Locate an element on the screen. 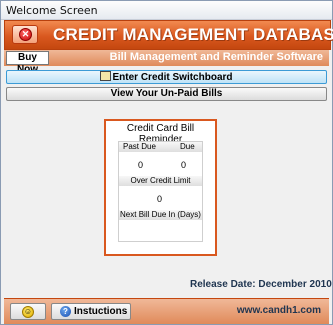 Image resolution: width=333 pixels, height=325 pixels. close-button: ✕ is located at coordinates (25, 34).